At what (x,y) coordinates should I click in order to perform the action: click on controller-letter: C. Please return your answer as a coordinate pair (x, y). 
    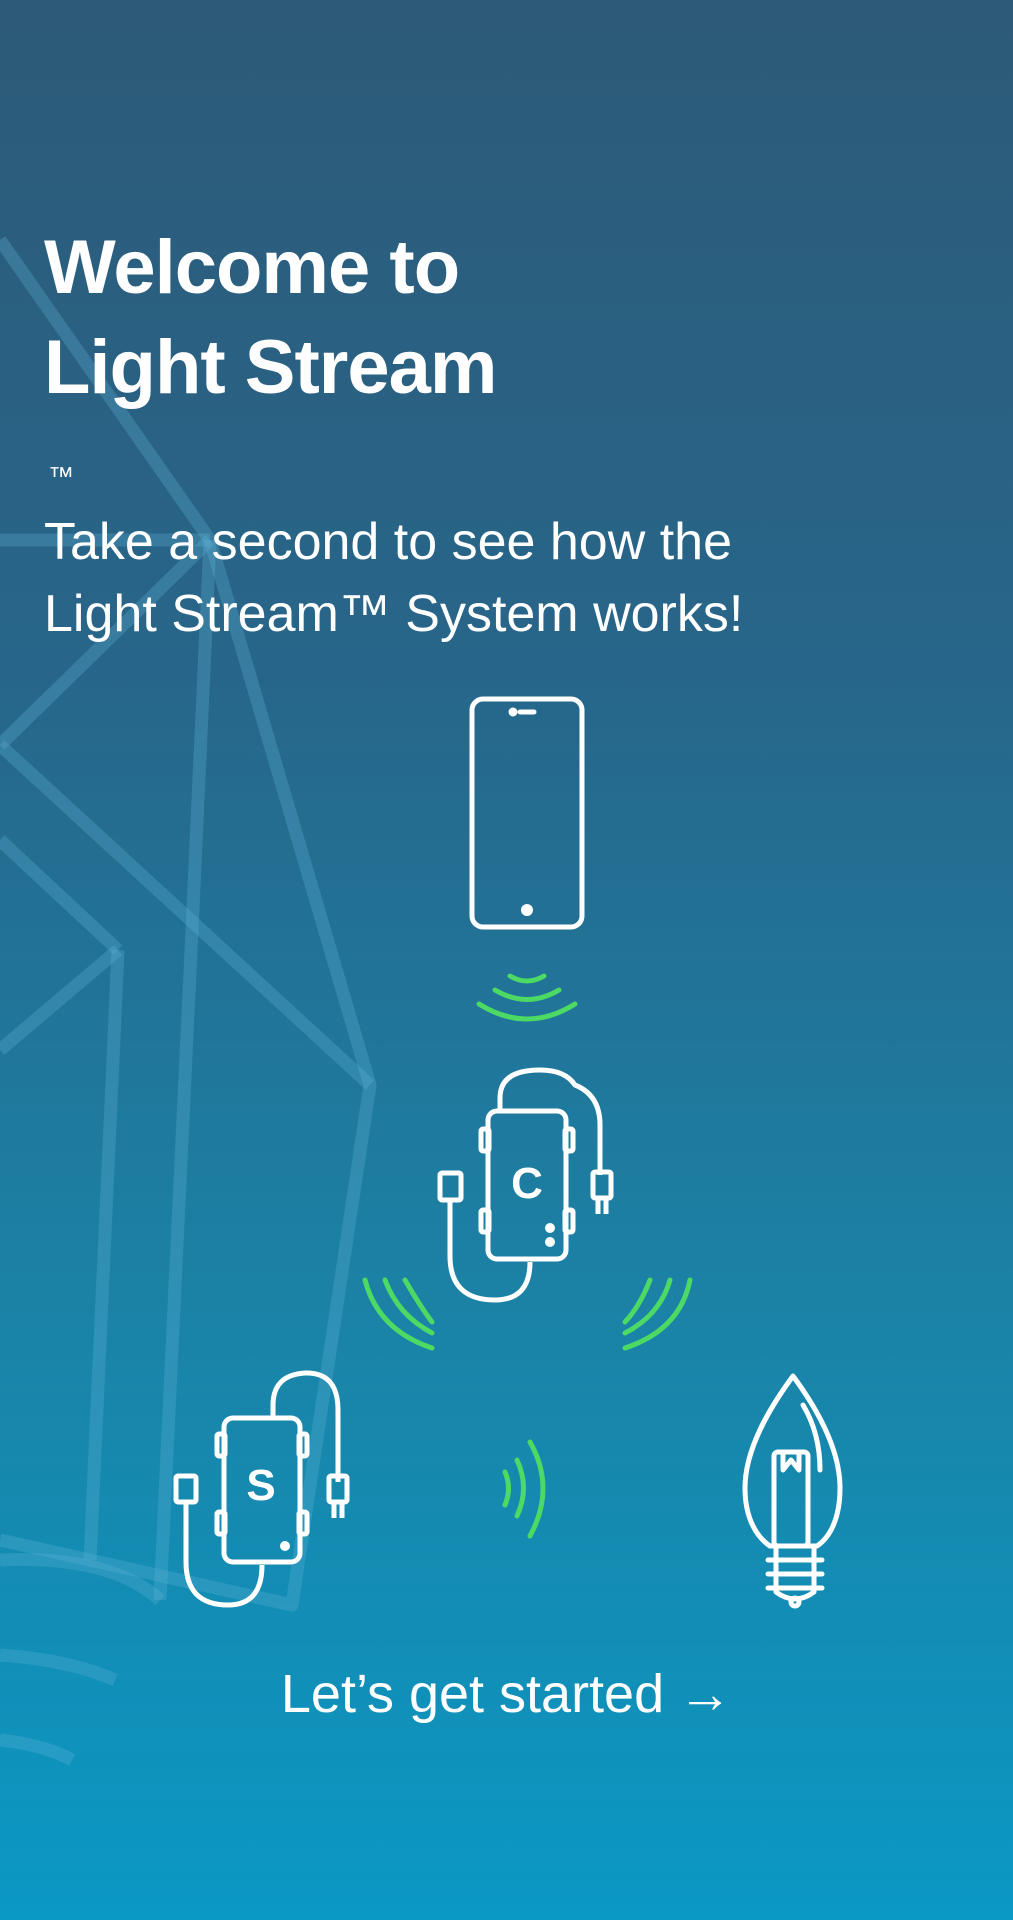
    Looking at the image, I should click on (527, 1183).